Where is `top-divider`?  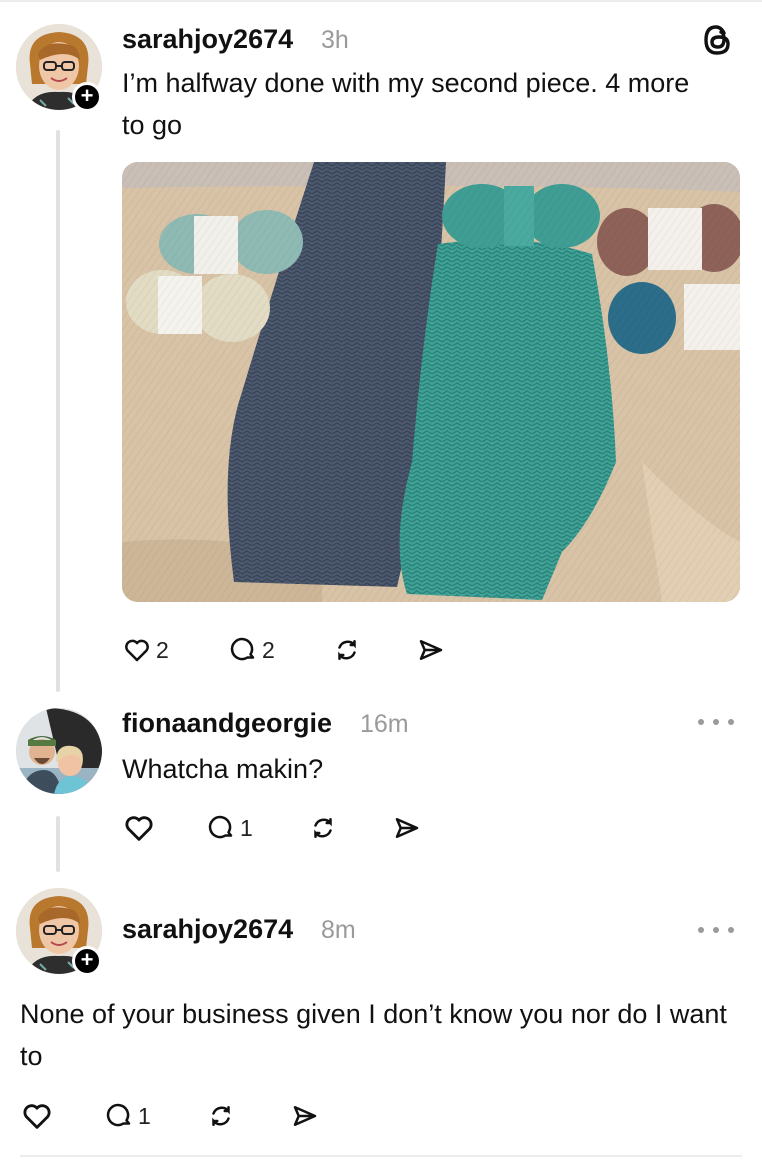
top-divider is located at coordinates (381, 1).